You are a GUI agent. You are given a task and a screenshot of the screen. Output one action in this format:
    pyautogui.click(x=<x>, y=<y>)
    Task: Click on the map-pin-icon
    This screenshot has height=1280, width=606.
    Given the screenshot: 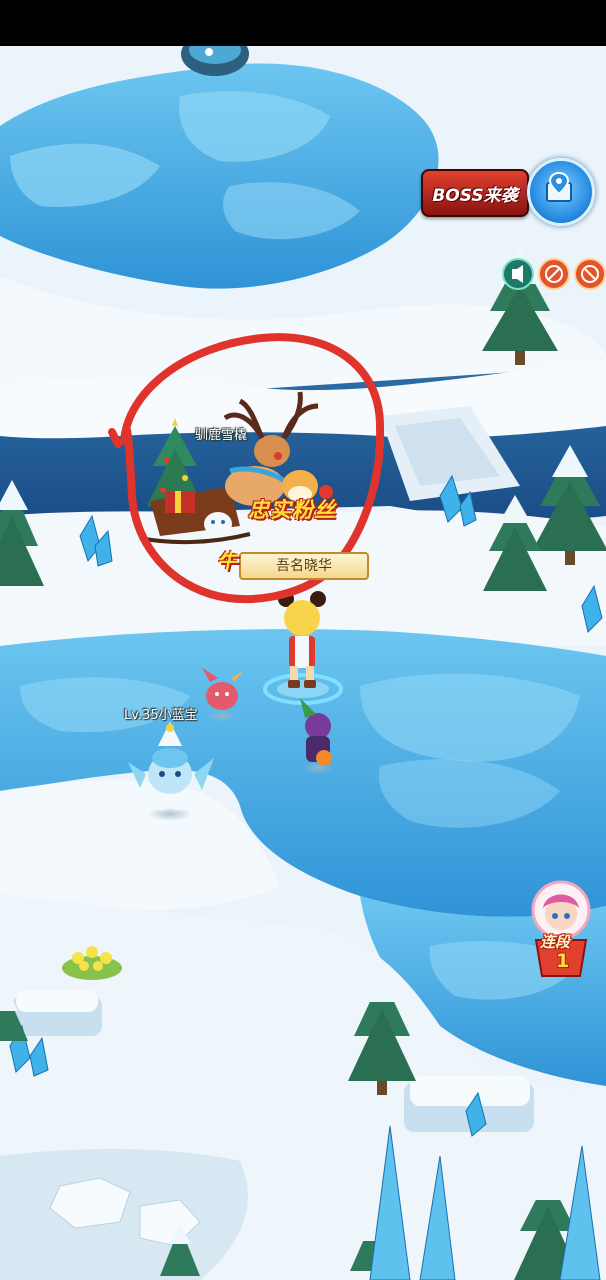 What is the action you would take?
    pyautogui.click(x=559, y=186)
    